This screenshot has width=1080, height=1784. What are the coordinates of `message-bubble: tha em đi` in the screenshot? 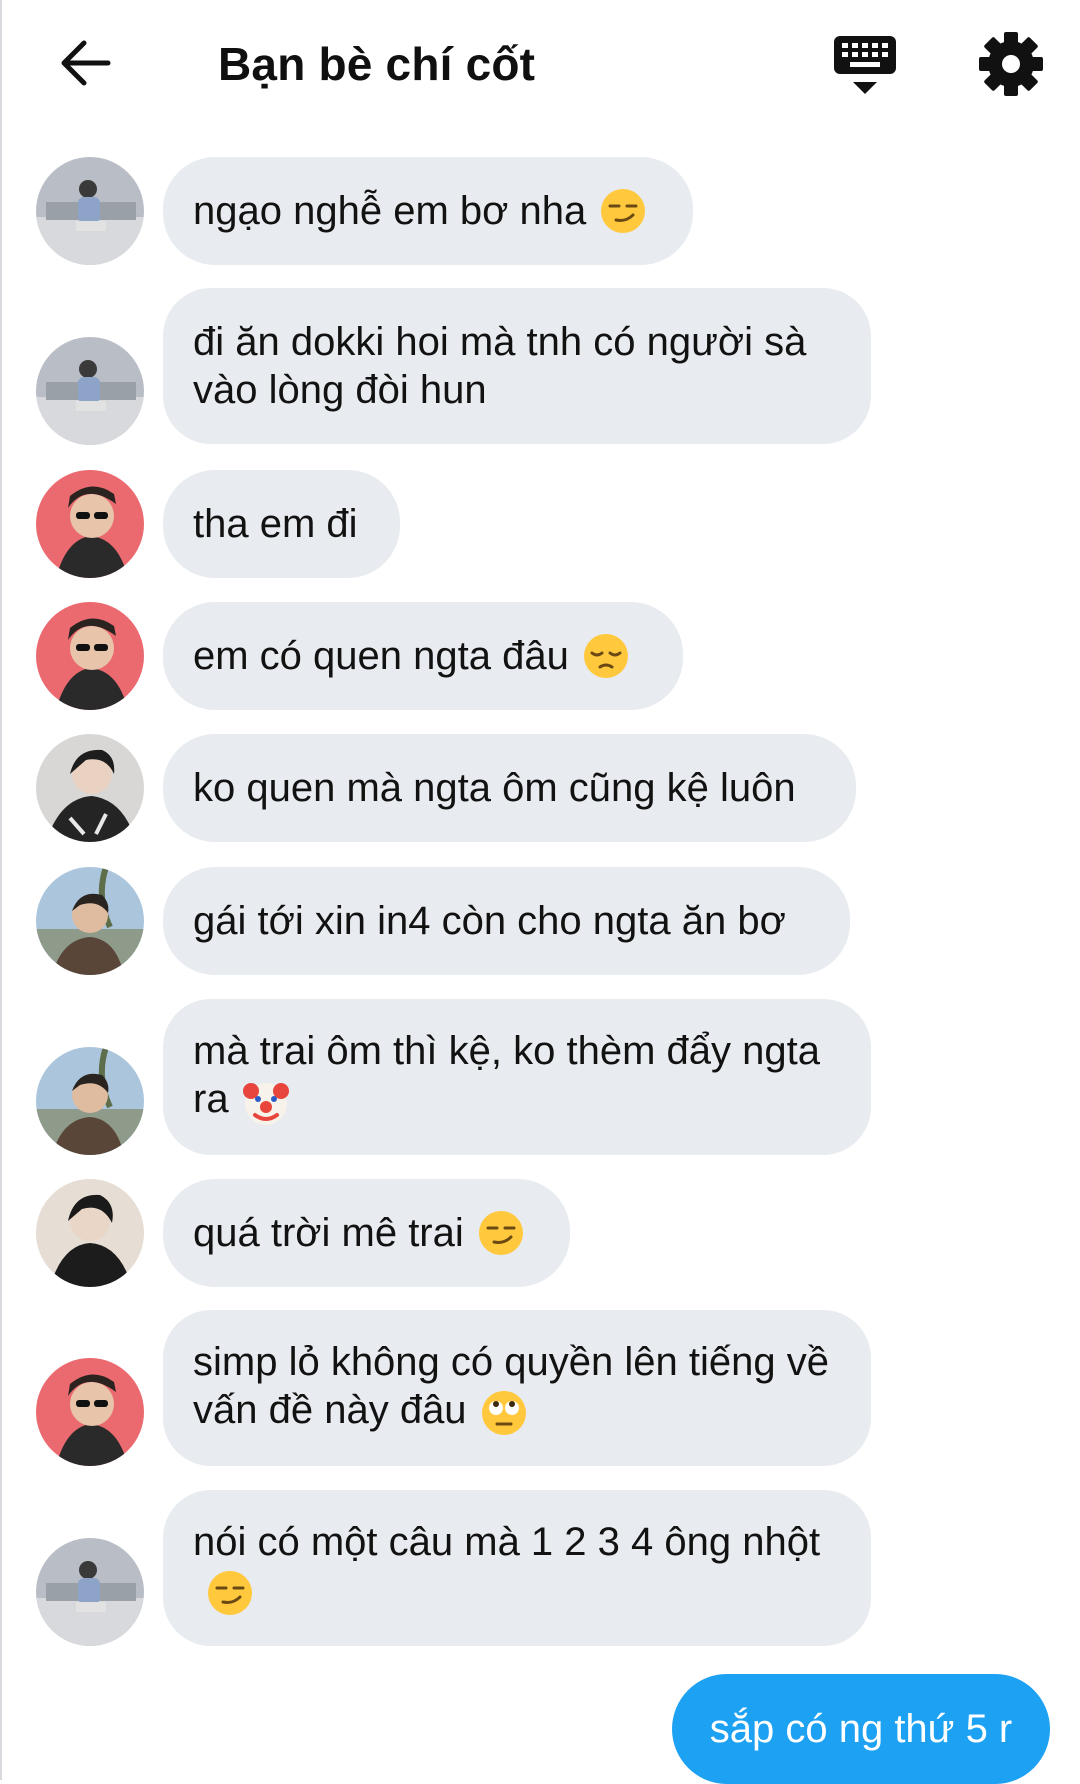 It's located at (281, 524).